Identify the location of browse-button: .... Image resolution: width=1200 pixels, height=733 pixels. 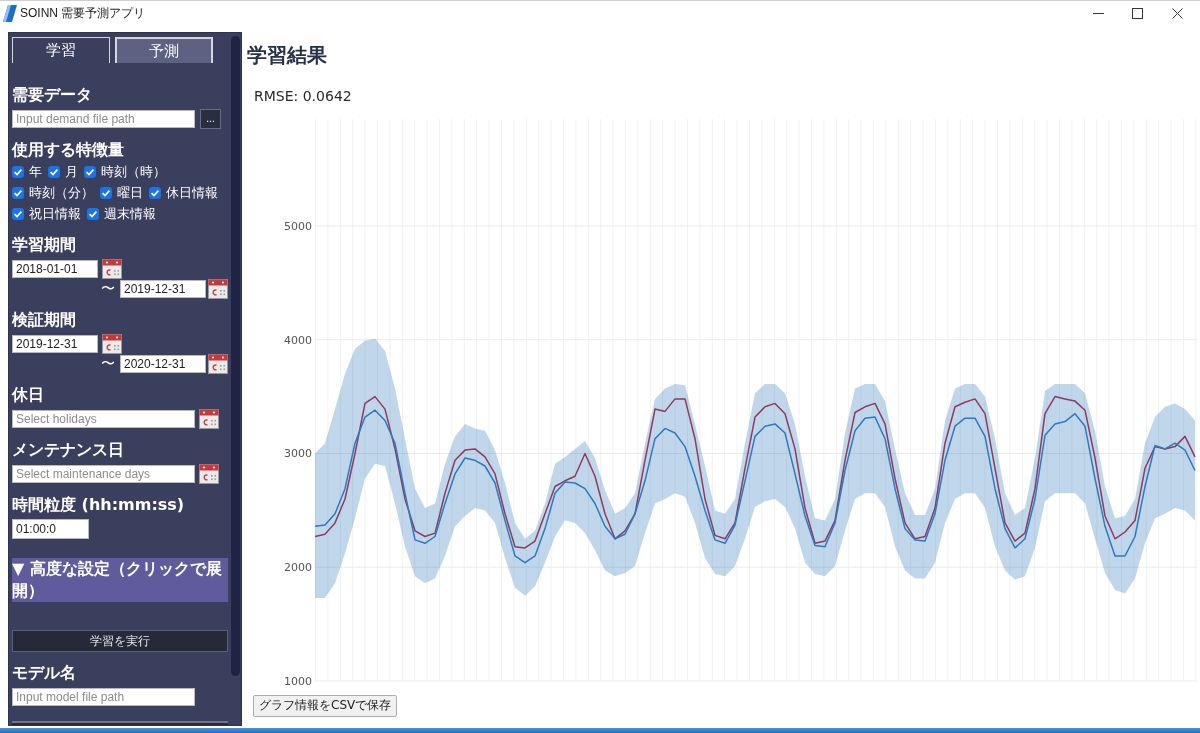
(210, 119).